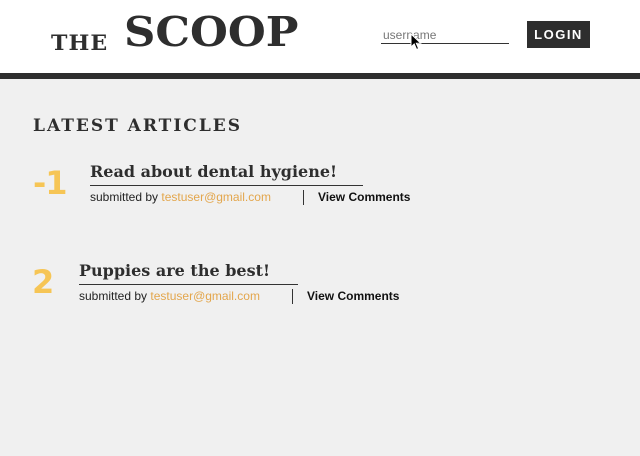 This screenshot has width=640, height=456. I want to click on header-divider, so click(320, 76).